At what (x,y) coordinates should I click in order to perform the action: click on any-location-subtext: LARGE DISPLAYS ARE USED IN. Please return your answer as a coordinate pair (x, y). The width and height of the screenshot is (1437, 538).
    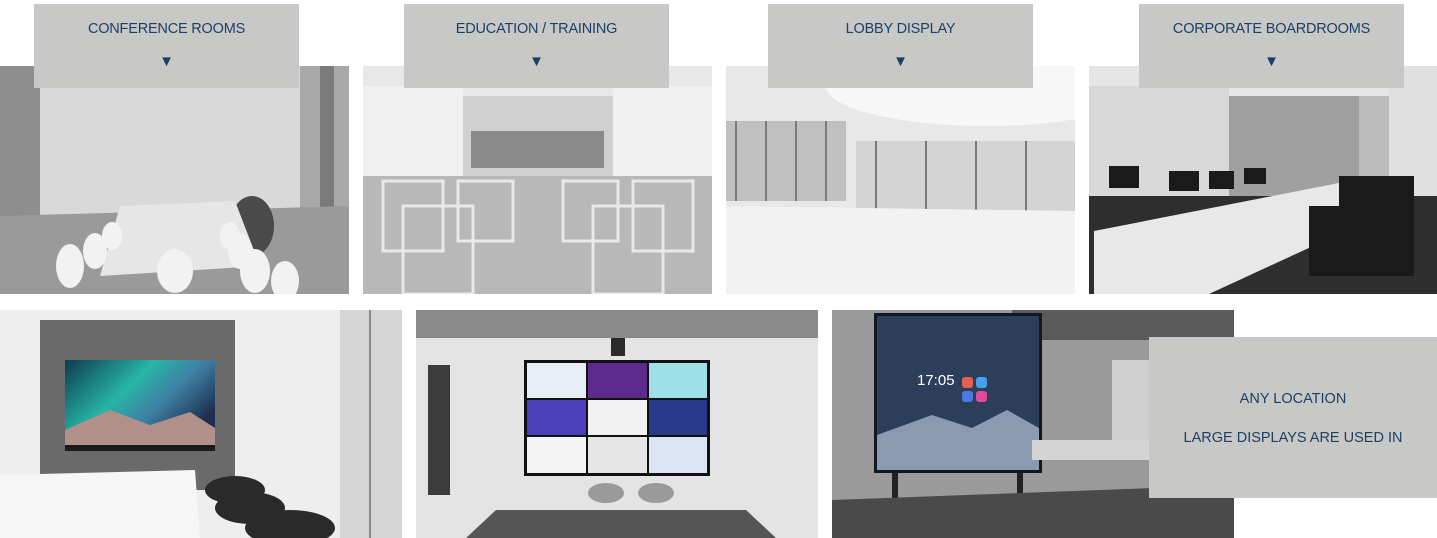
    Looking at the image, I should click on (1293, 438).